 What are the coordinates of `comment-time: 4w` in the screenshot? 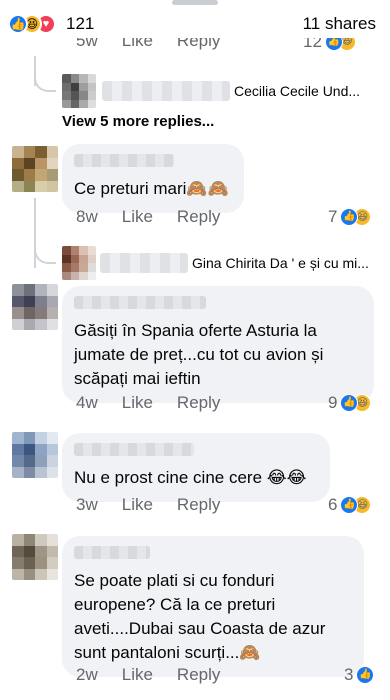 It's located at (87, 402).